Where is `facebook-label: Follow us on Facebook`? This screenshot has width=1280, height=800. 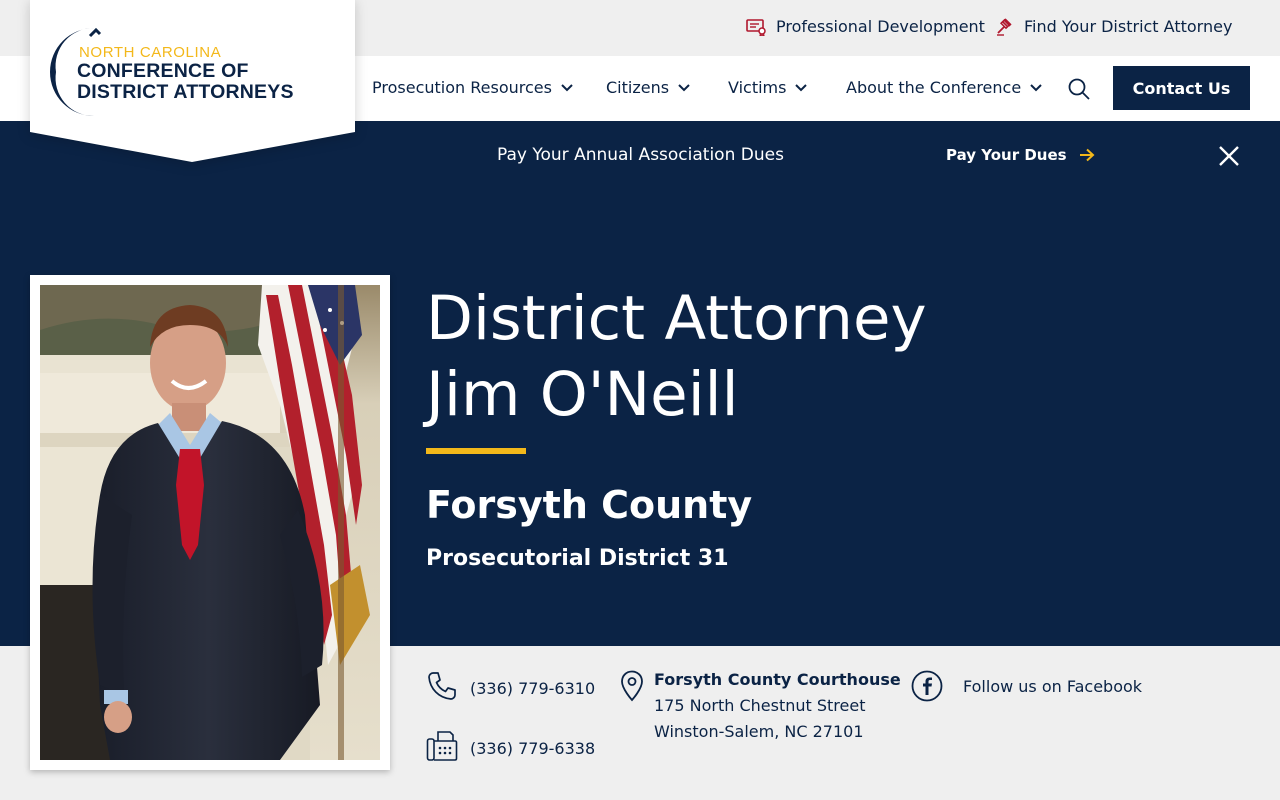 facebook-label: Follow us on Facebook is located at coordinates (1053, 686).